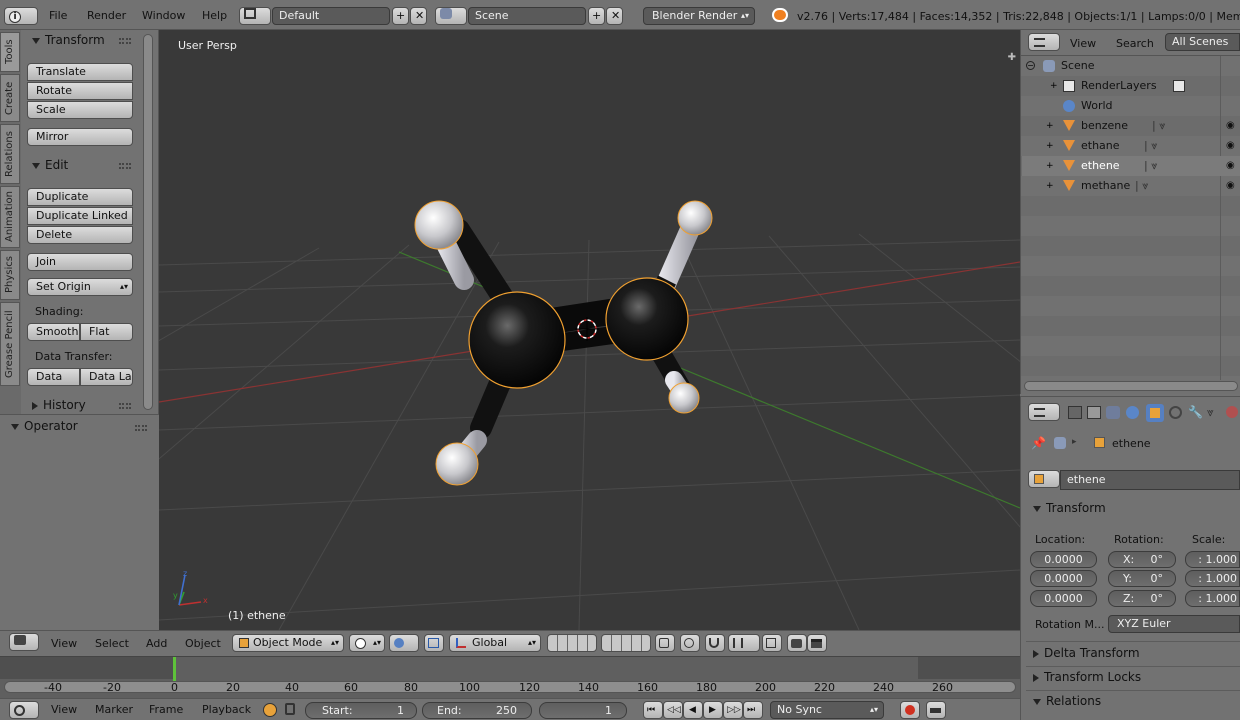 This screenshot has height=720, width=1240. I want to click on outliner-item-scene: − Scene, so click(1131, 66).